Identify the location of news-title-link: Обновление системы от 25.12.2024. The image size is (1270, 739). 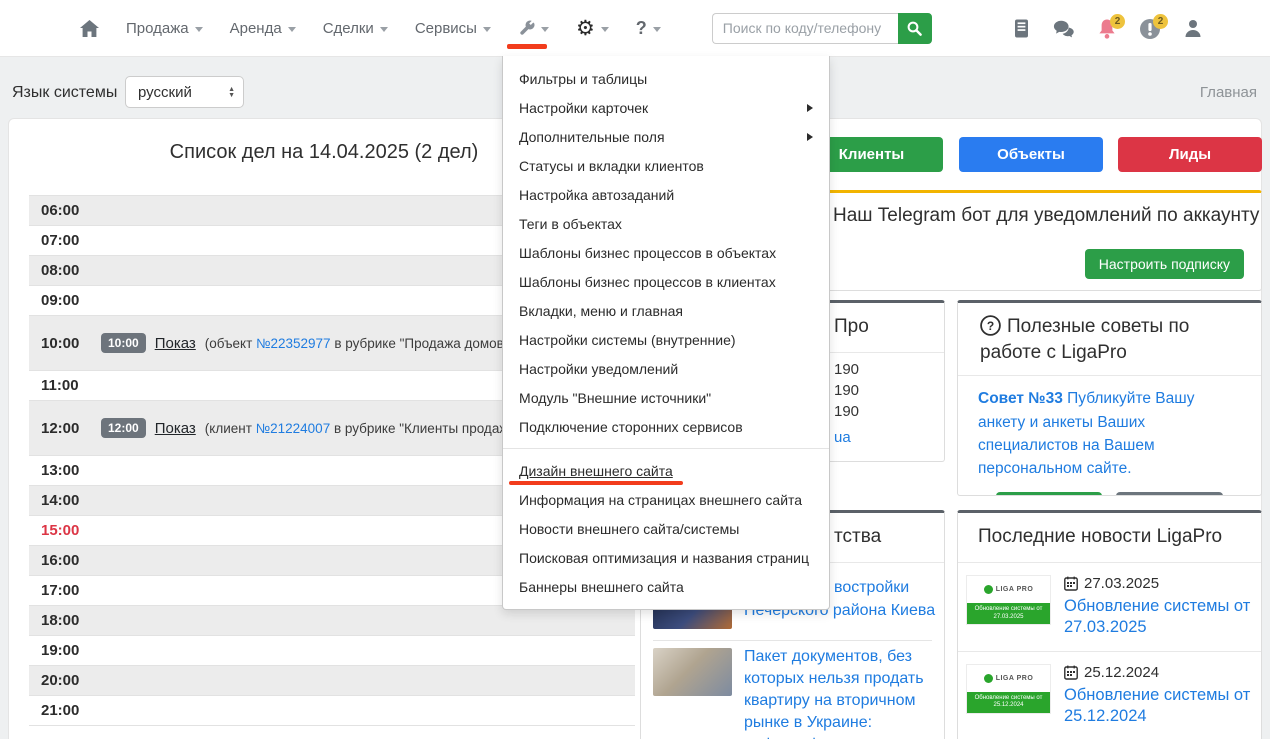
(1158, 706).